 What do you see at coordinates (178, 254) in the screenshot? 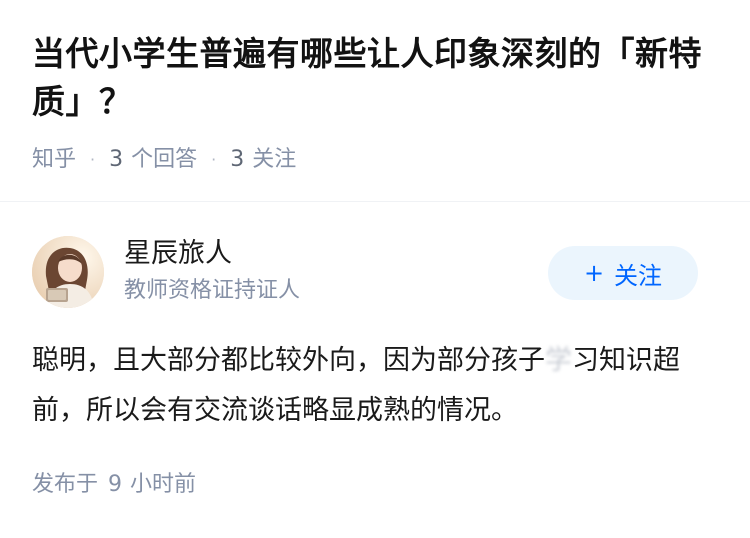
I see `author-name: 星辰旅人` at bounding box center [178, 254].